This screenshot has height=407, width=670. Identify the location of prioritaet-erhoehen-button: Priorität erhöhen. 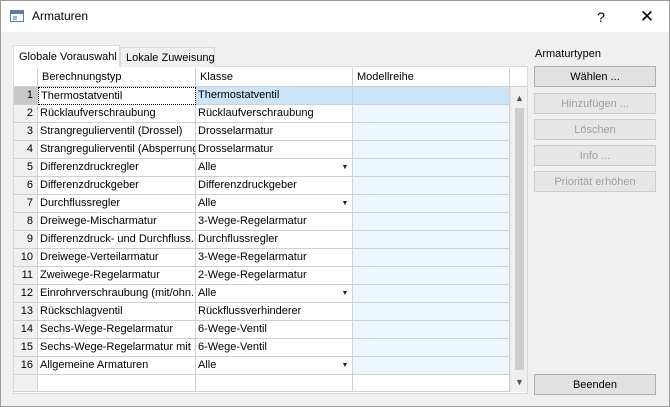
(595, 181).